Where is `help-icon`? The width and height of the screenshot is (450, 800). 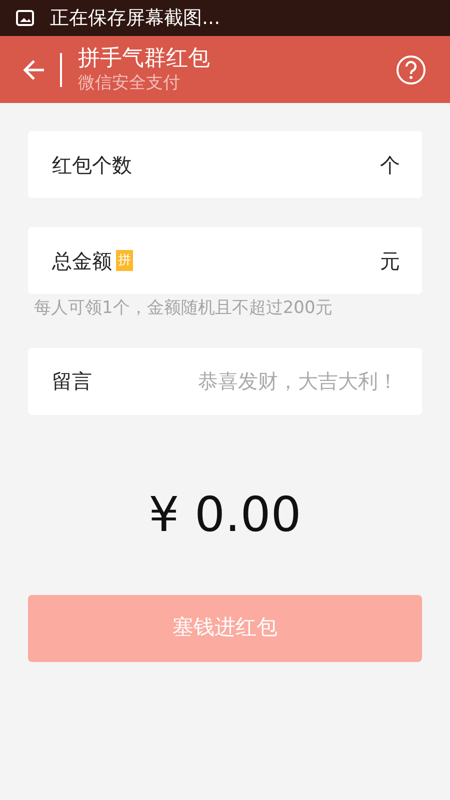 help-icon is located at coordinates (411, 69).